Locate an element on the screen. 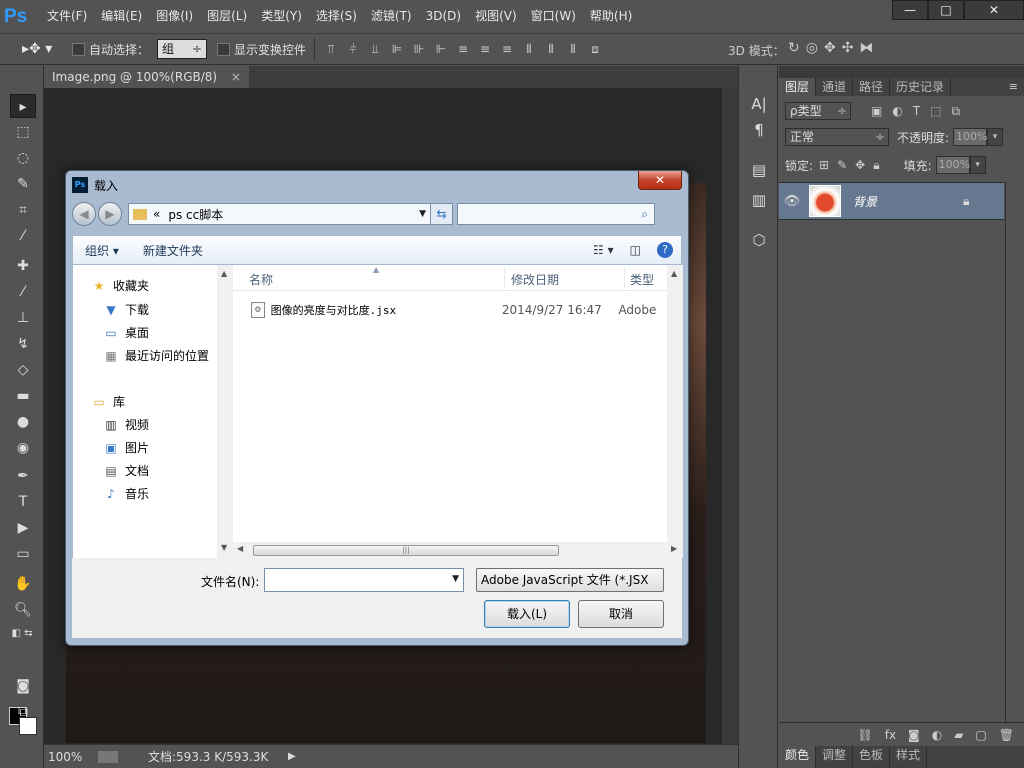 The image size is (1024, 768). 3d-roll-icon: ◎ is located at coordinates (812, 48).